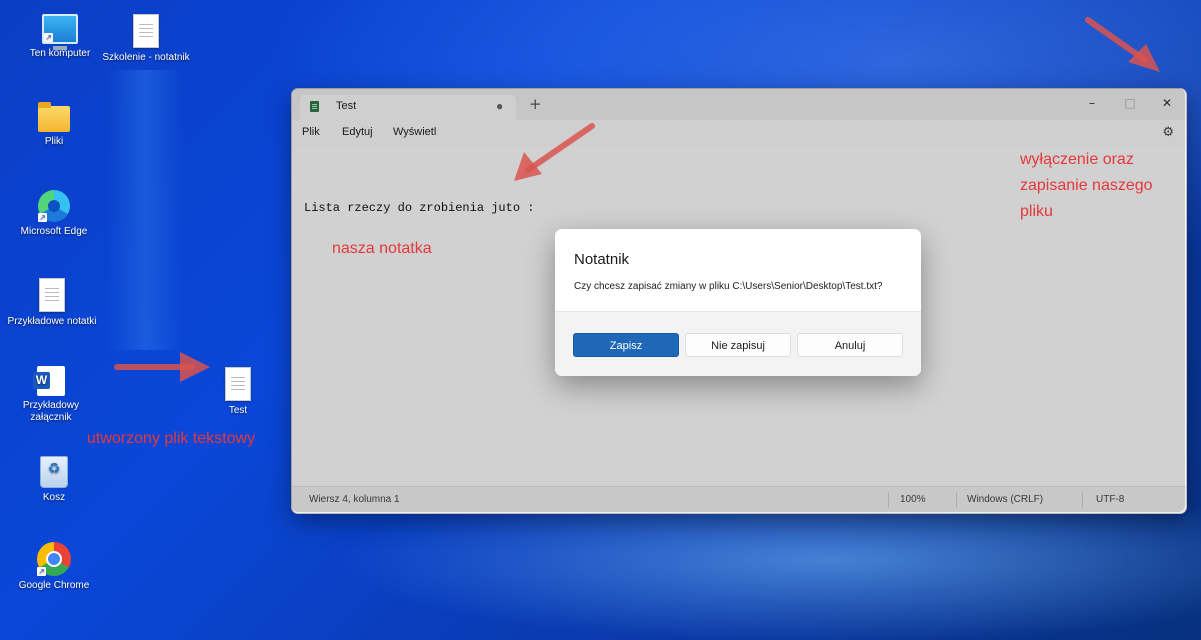 This screenshot has width=1201, height=640. I want to click on annotation-created-file: utworzony plik tekstowy, so click(171, 438).